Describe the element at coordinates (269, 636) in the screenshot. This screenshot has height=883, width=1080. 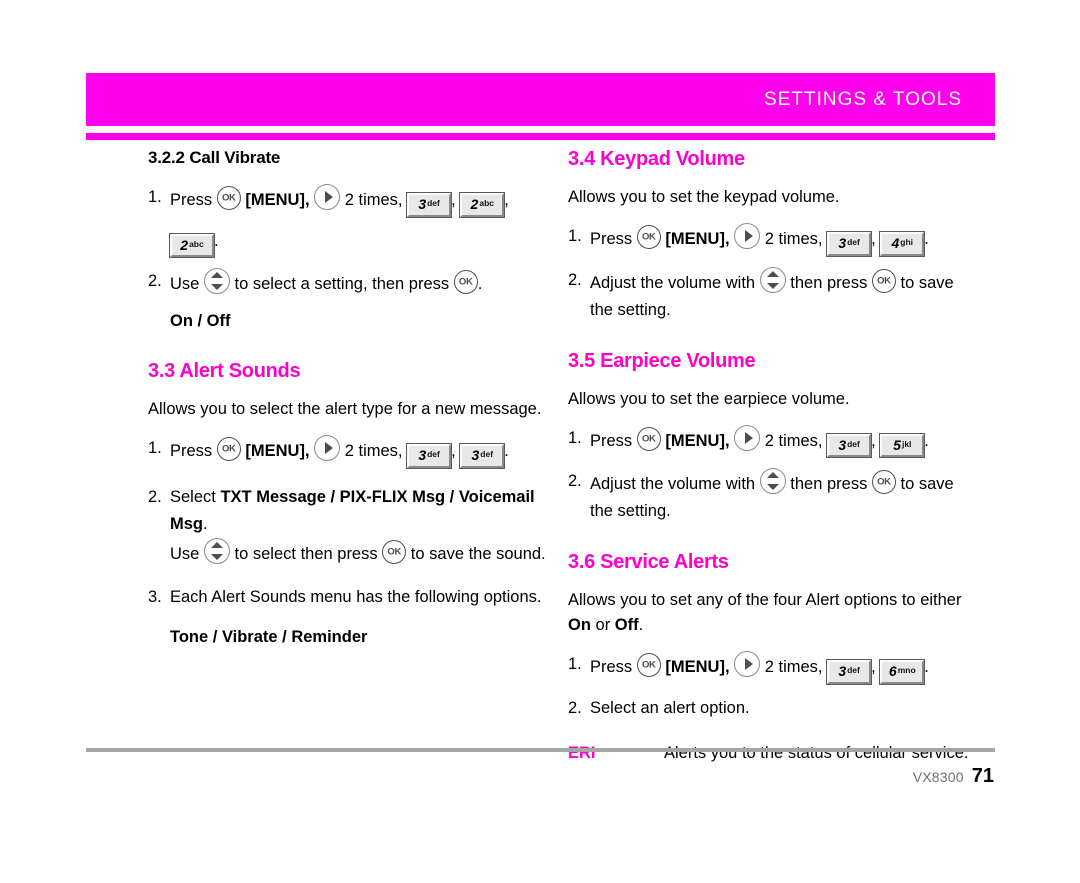
I see `option-values-tone-vibrate-reminder: Tone / Vibrate / Reminder` at that location.